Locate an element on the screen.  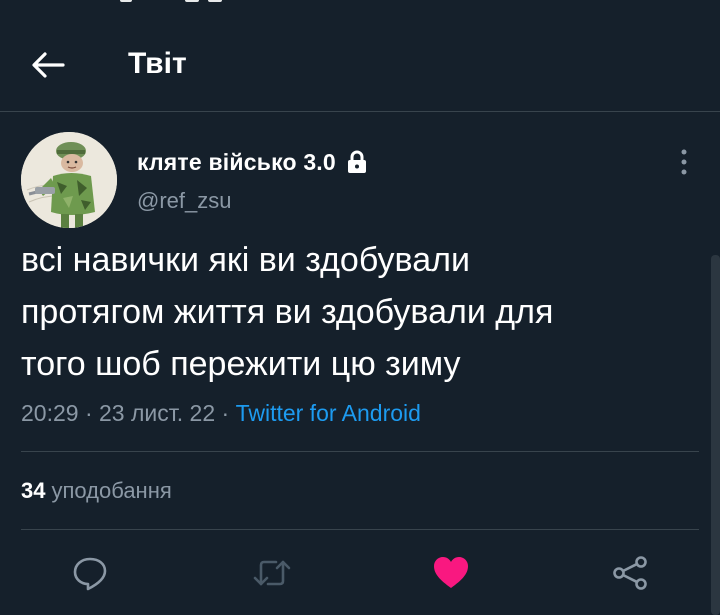
reply-icon is located at coordinates (90, 574).